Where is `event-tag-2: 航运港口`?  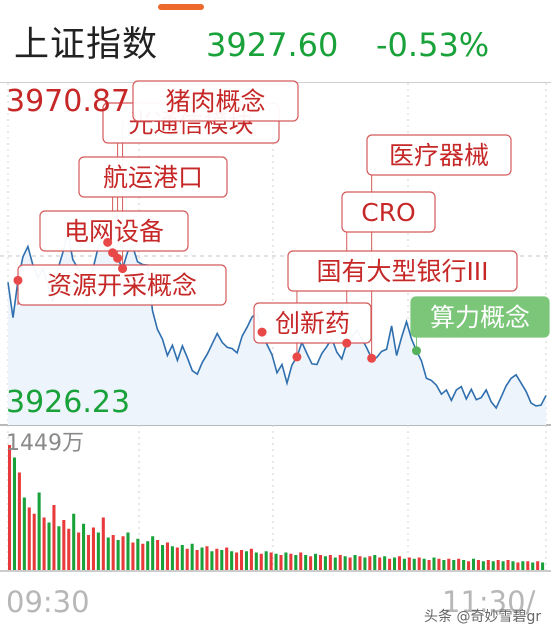 event-tag-2: 航运港口 is located at coordinates (153, 177).